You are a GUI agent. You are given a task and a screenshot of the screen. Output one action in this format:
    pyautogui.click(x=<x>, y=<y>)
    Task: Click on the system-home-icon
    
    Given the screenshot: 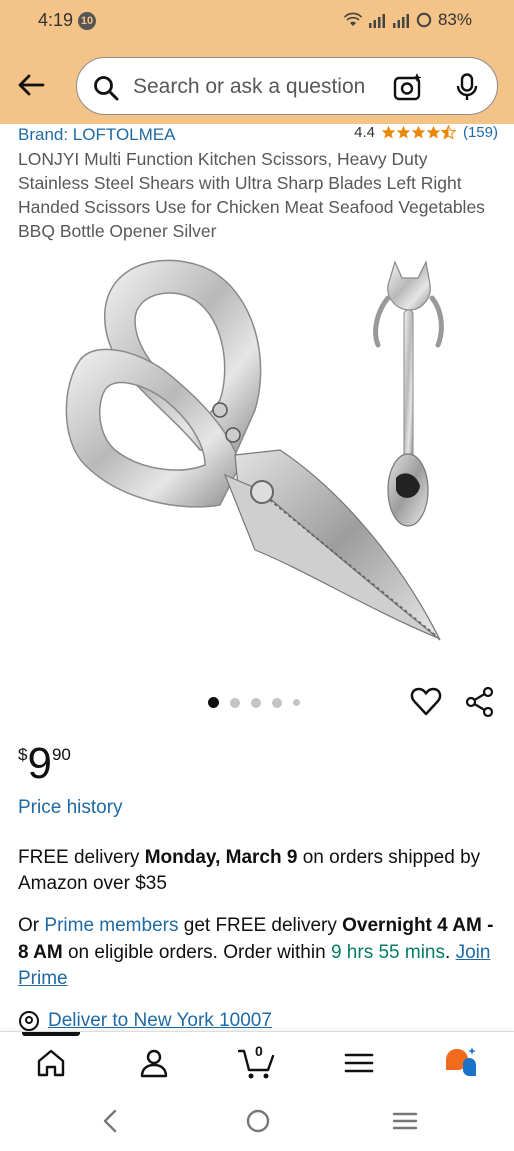 What is the action you would take?
    pyautogui.click(x=258, y=1121)
    